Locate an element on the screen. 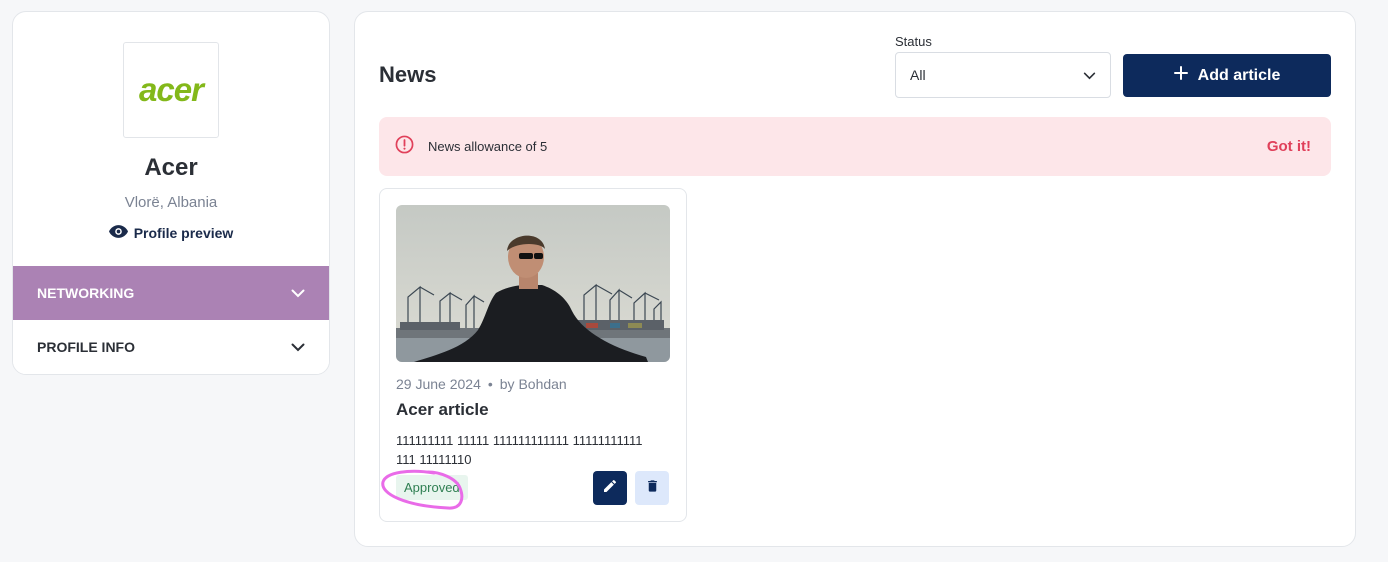  trash-icon is located at coordinates (652, 488).